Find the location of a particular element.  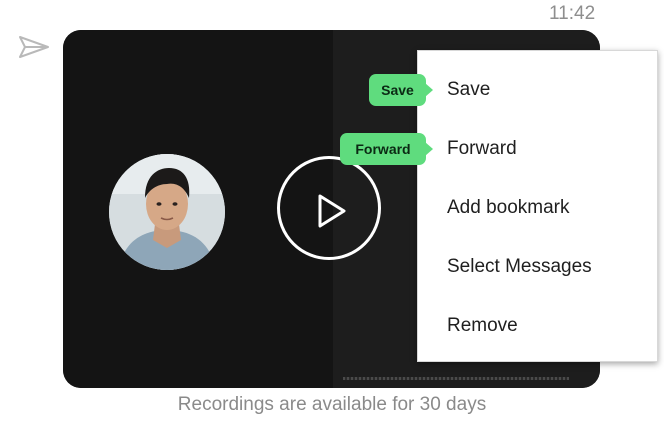

avatar is located at coordinates (167, 212).